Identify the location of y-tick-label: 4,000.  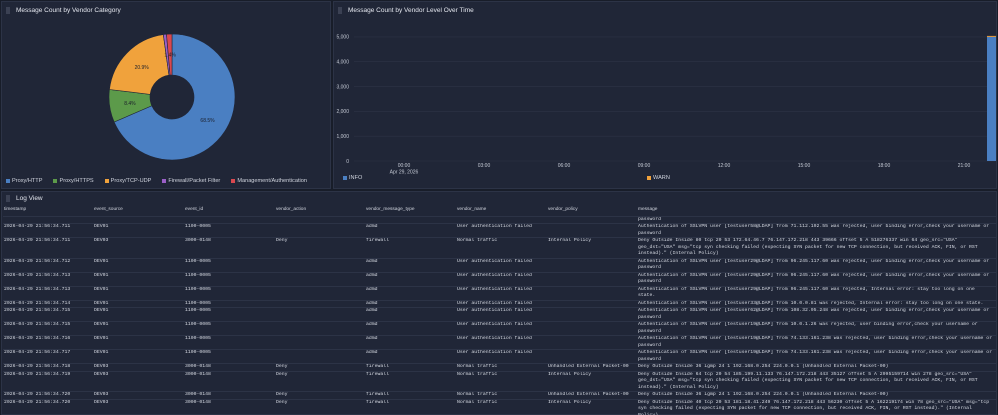
(342, 63).